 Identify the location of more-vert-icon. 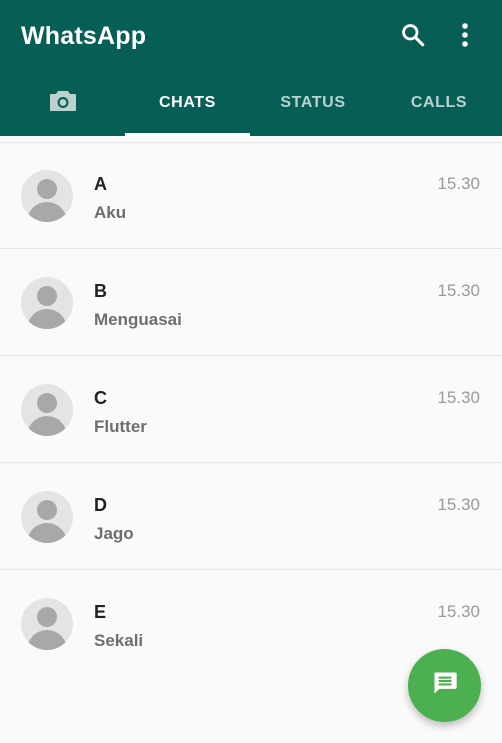
(465, 37).